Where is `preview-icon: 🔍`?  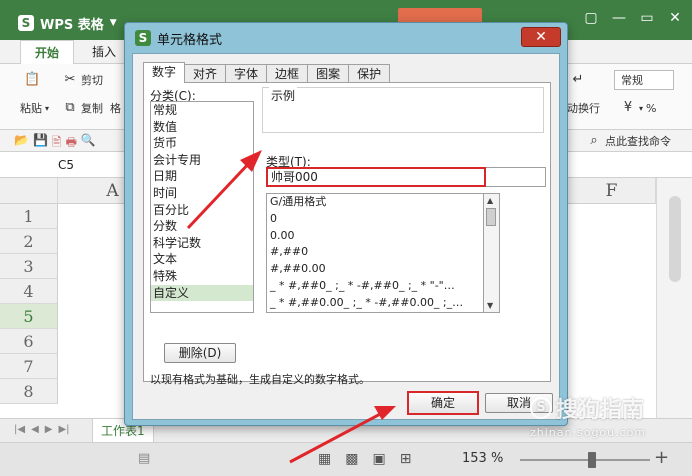 preview-icon: 🔍 is located at coordinates (88, 143).